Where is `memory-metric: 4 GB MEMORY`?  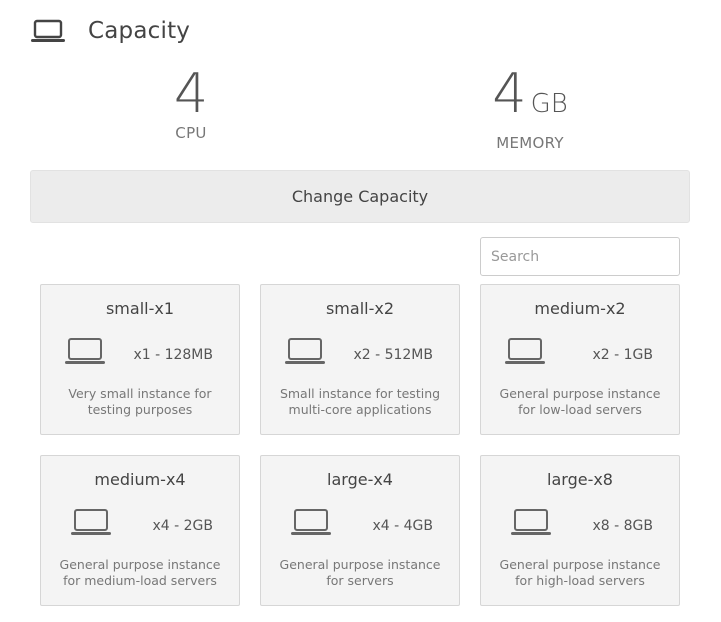 memory-metric: 4 GB MEMORY is located at coordinates (530, 109).